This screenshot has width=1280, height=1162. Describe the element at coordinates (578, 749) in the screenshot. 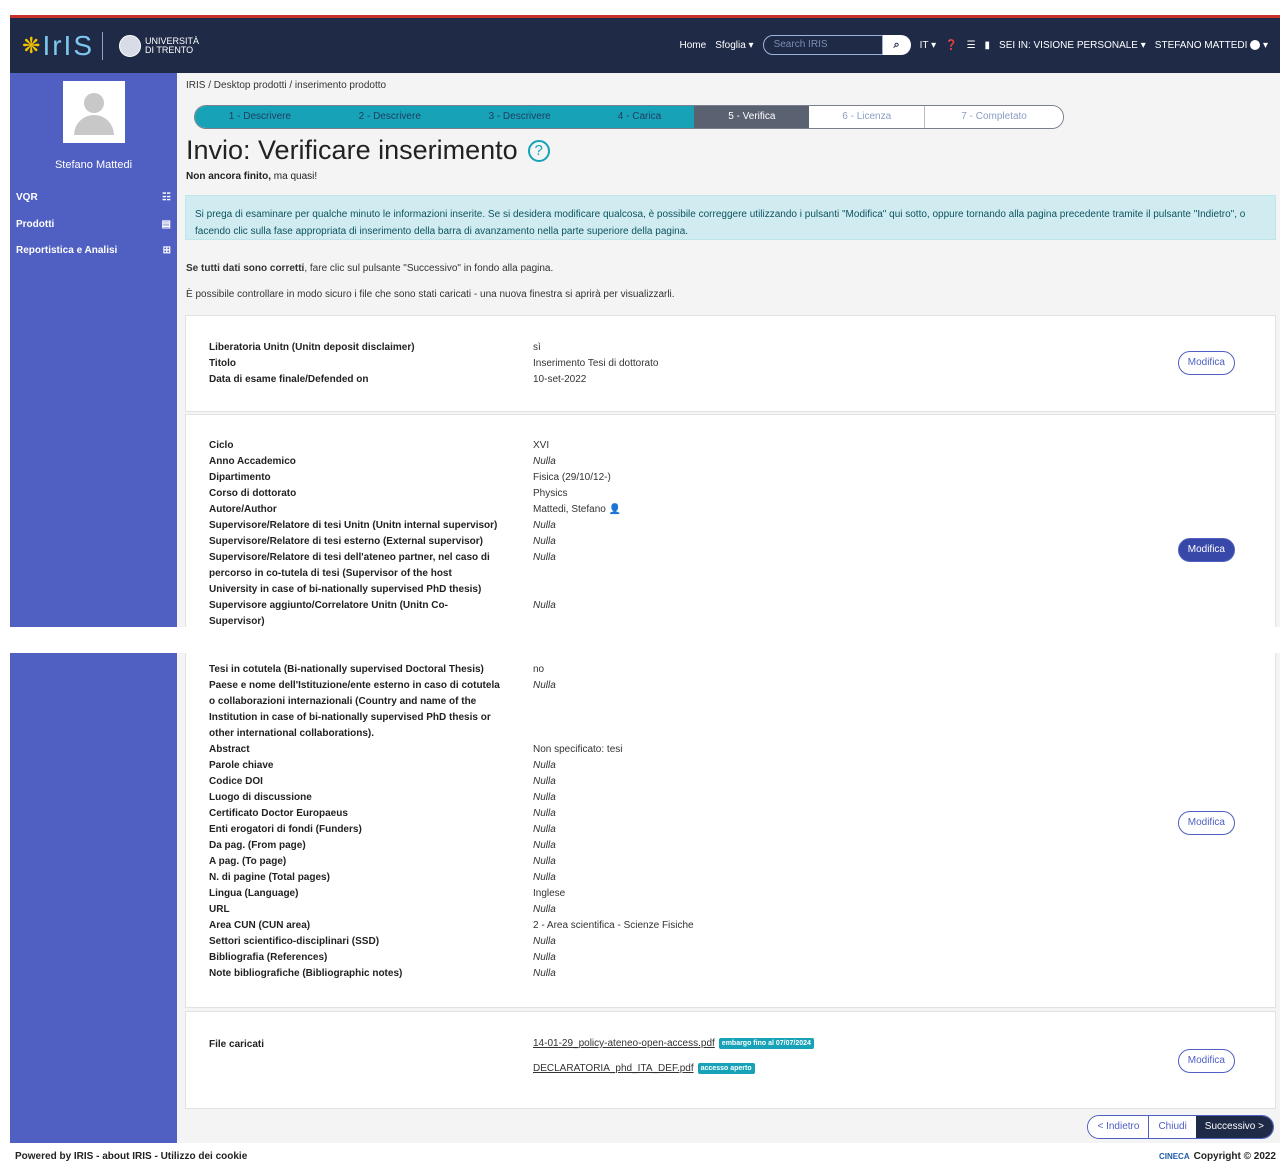

I see `field-value: Non specificato: tesi` at that location.